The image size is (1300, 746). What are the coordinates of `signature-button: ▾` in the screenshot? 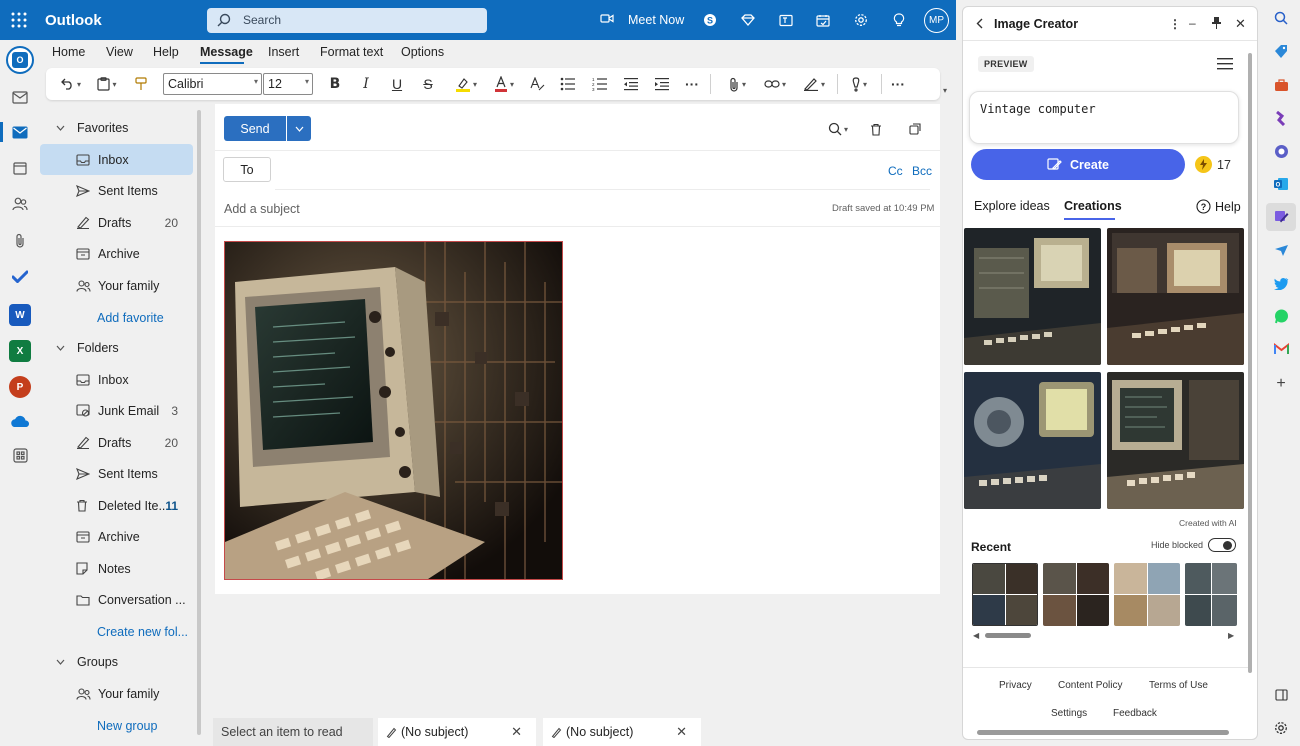 It's located at (814, 84).